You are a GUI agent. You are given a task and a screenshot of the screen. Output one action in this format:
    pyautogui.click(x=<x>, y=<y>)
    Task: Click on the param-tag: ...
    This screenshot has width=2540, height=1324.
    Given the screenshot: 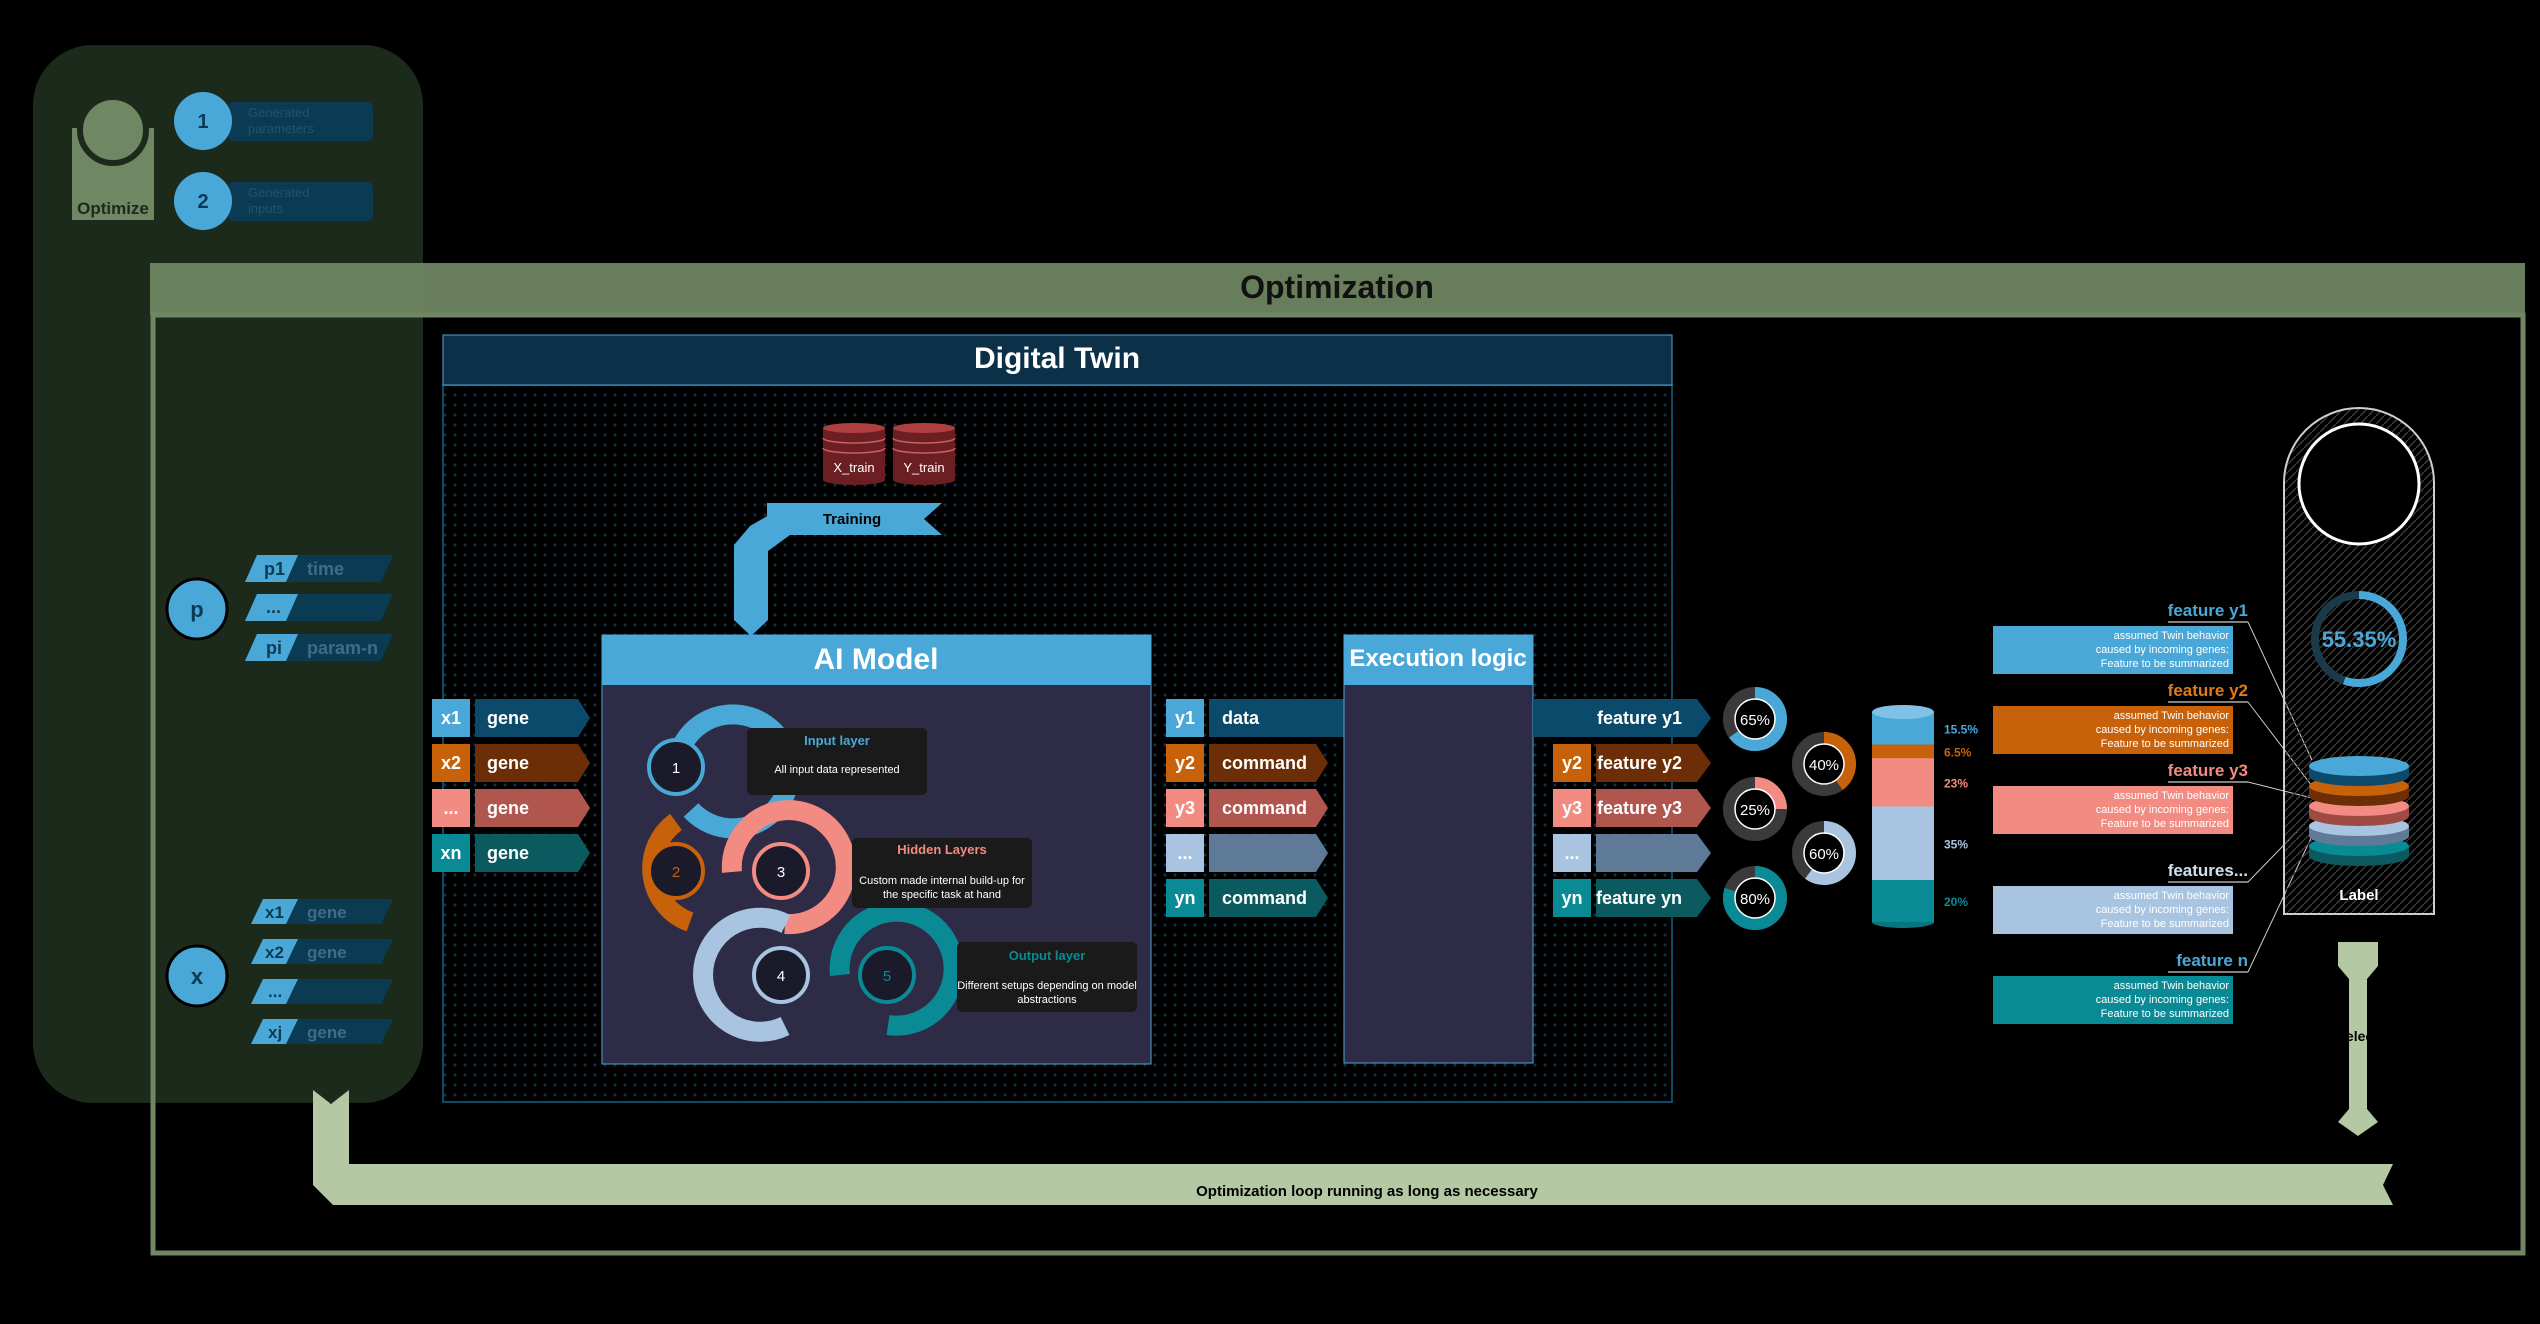 What is the action you would take?
    pyautogui.click(x=273, y=607)
    